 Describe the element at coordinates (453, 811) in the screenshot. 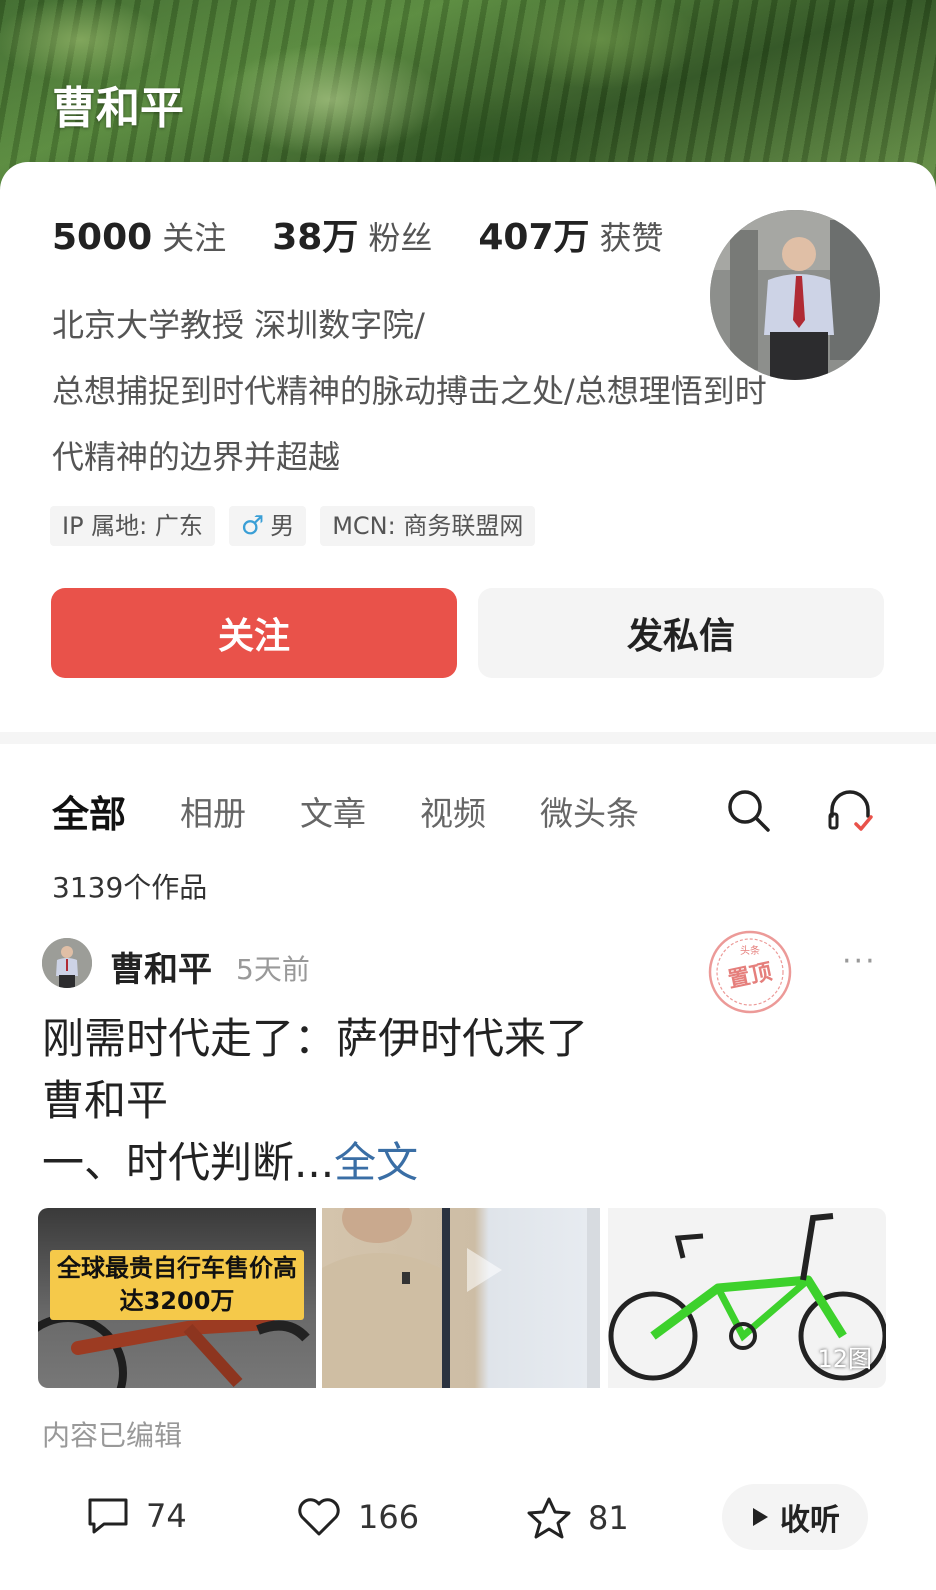

I see `tab-videos: 视频` at that location.